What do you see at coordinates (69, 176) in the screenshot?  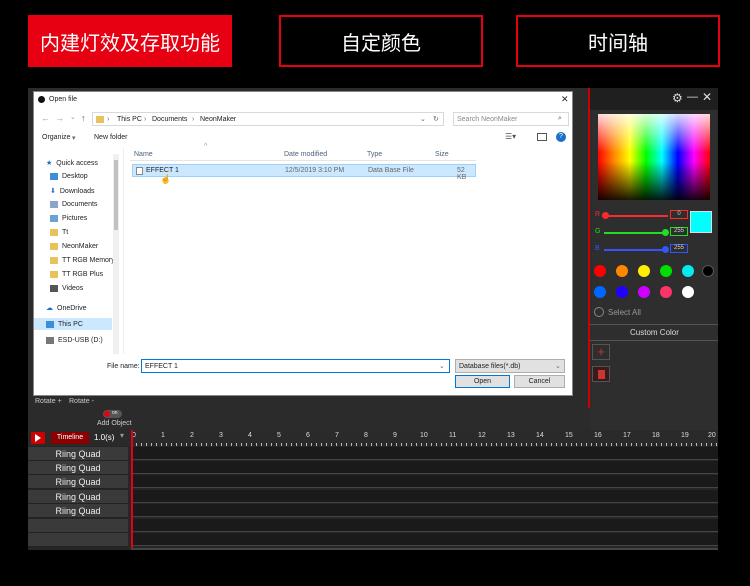 I see `nav-desktop: Desktop` at bounding box center [69, 176].